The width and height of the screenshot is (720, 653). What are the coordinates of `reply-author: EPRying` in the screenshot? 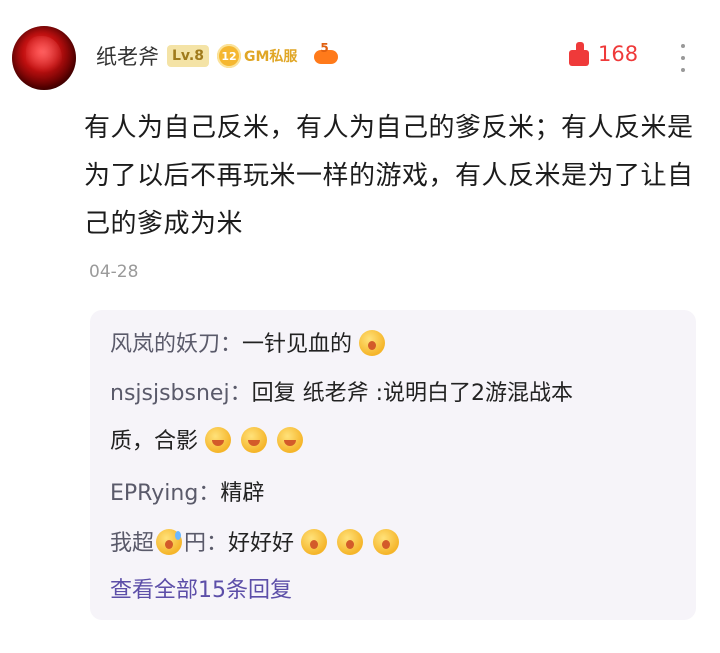 It's located at (154, 493).